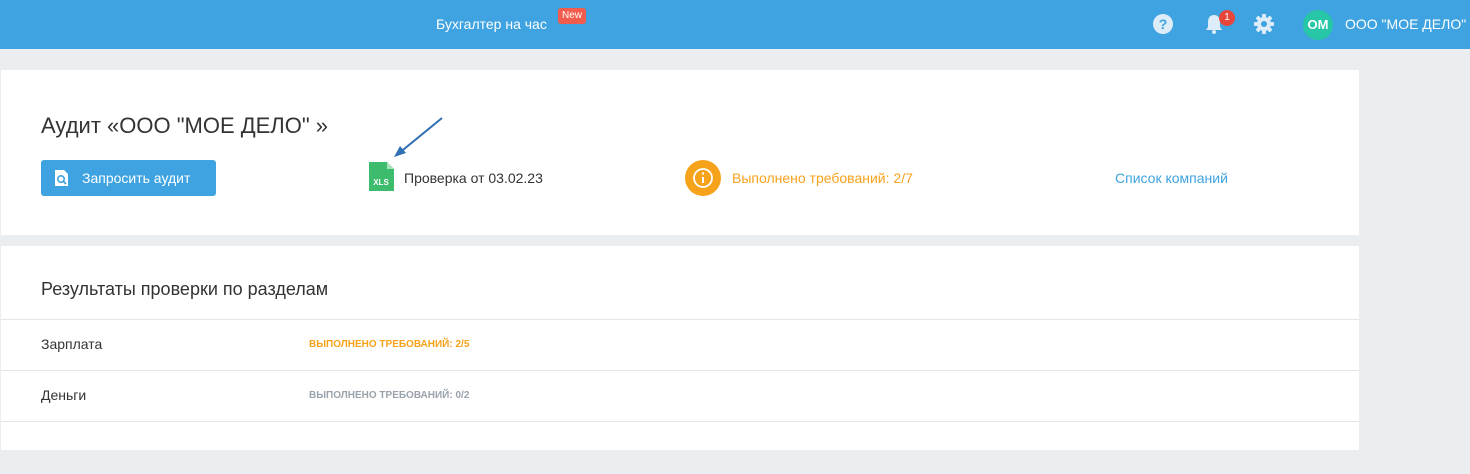 Image resolution: width=1470 pixels, height=474 pixels. What do you see at coordinates (1227, 18) in the screenshot?
I see `notification-count-badge: 1` at bounding box center [1227, 18].